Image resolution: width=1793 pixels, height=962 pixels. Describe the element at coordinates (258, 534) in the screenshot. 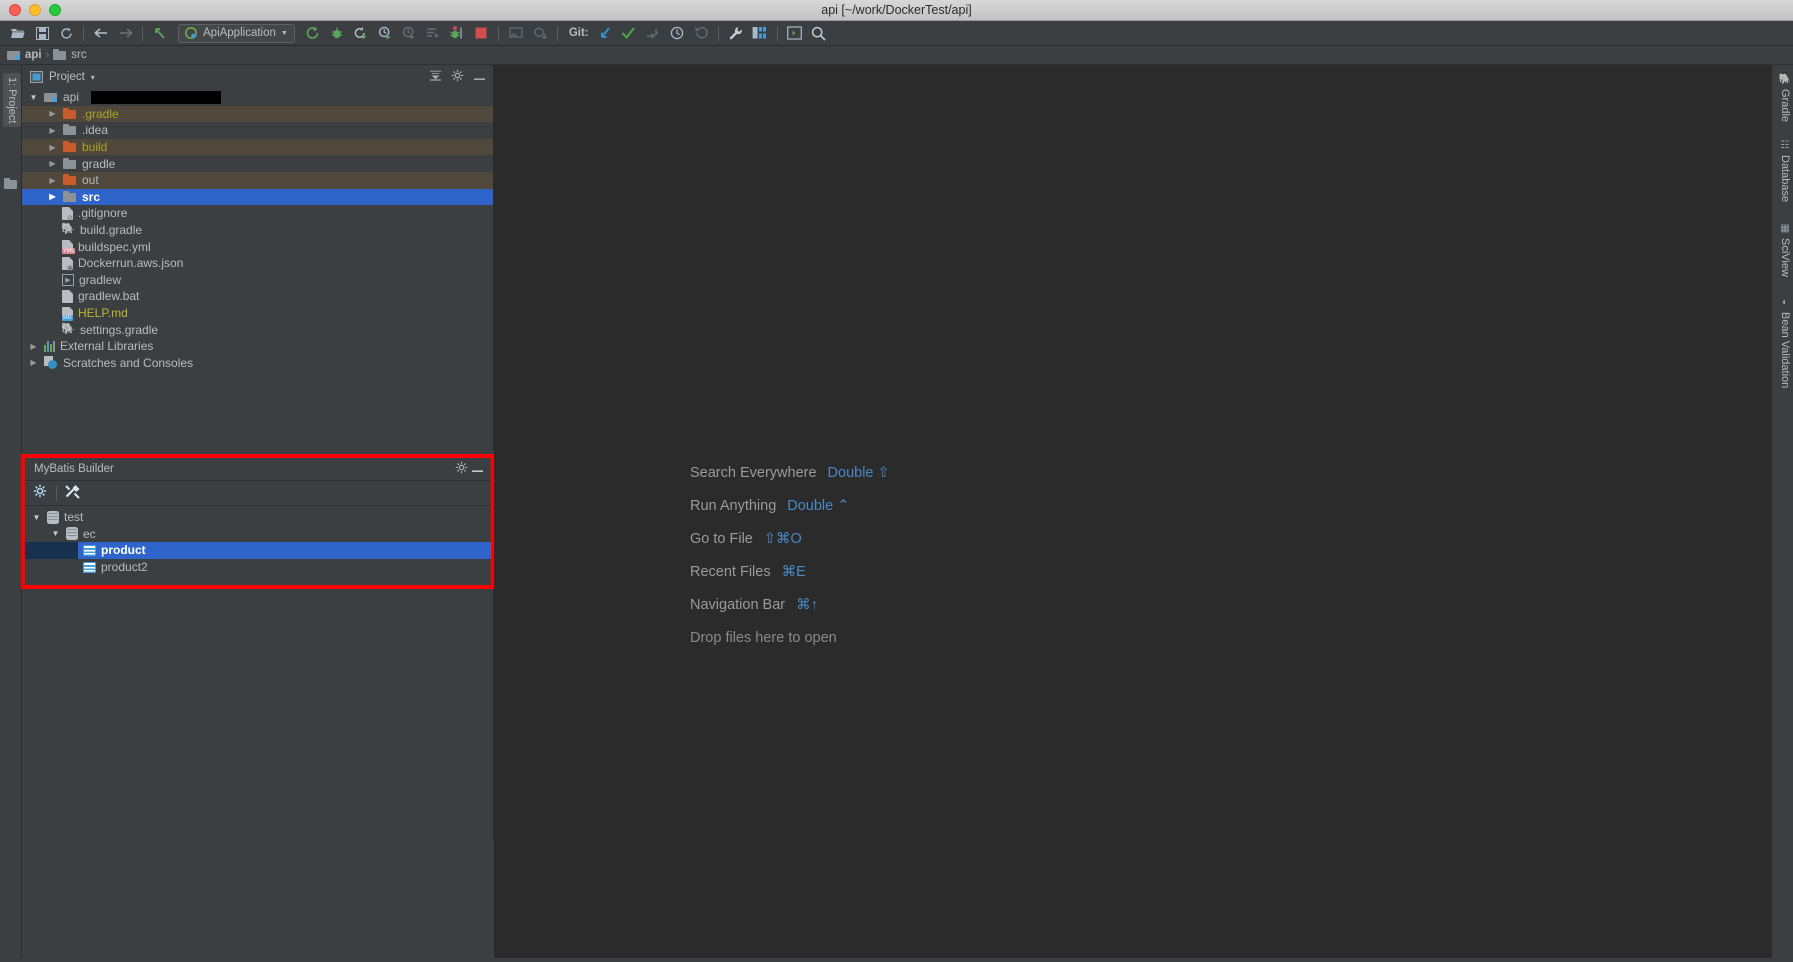

I see `mybatis-row-ec: ▼ ec` at that location.